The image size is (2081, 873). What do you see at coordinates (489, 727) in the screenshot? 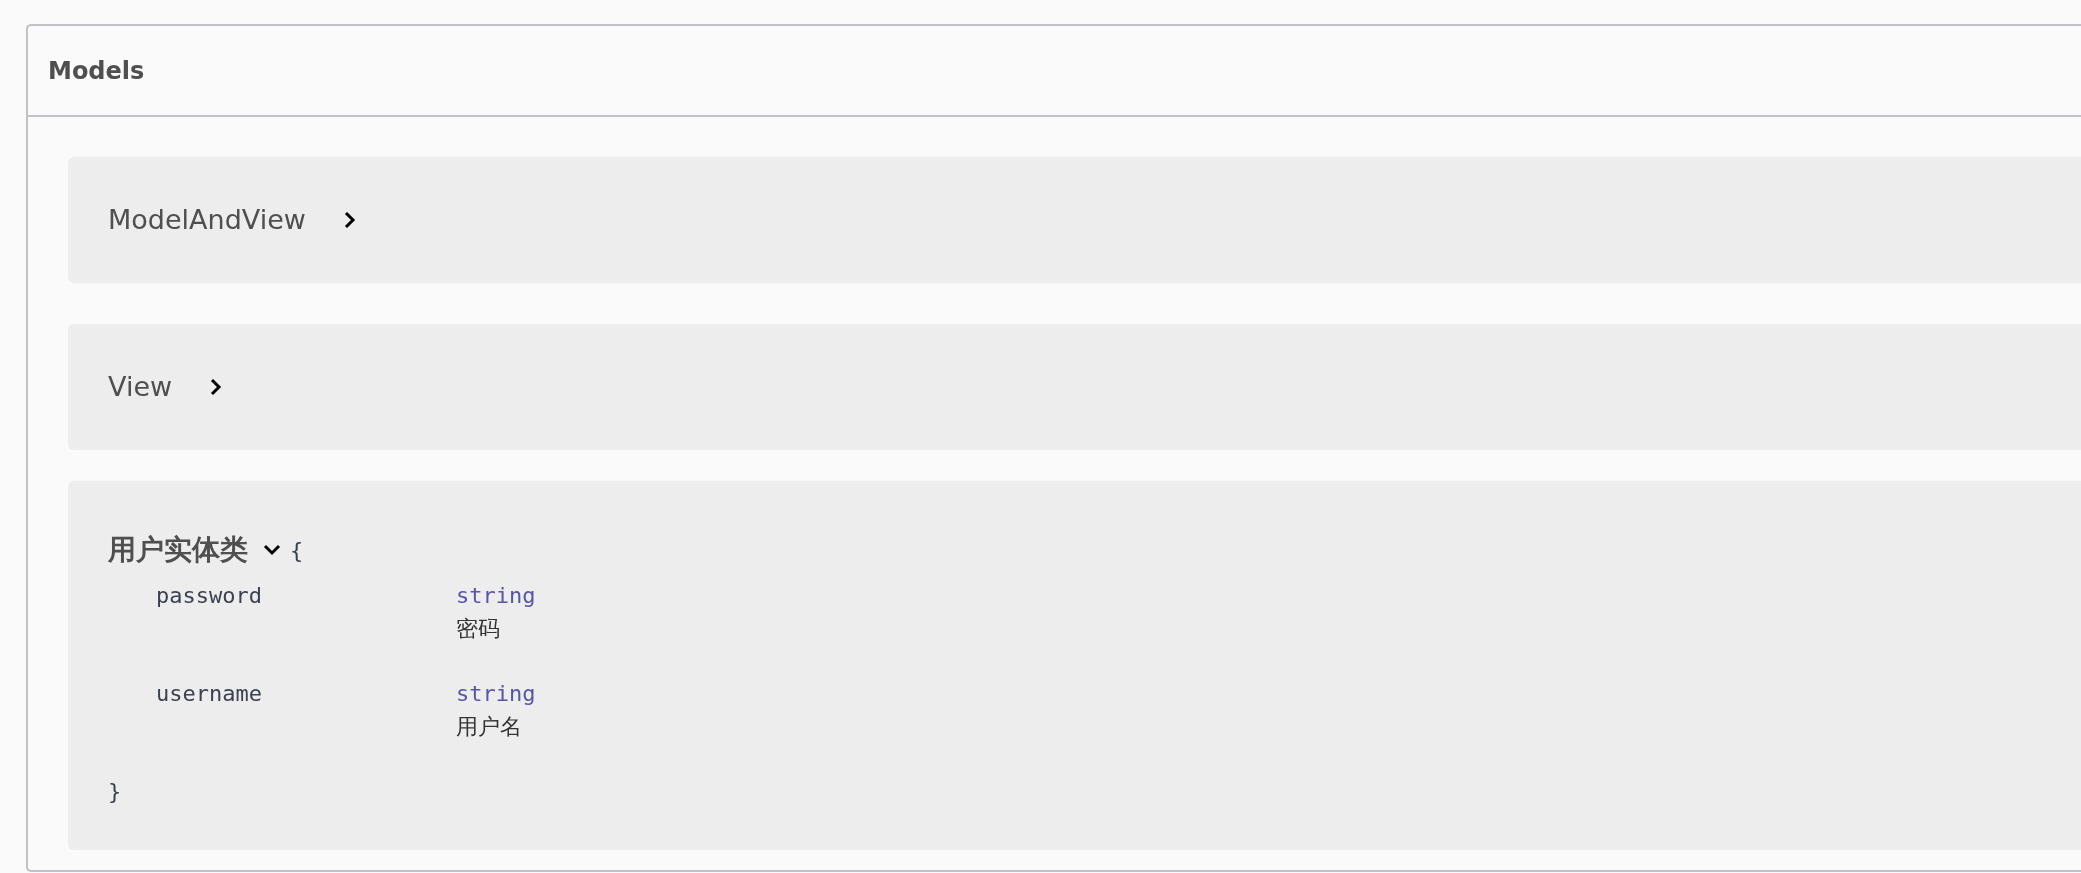
I see `property-description: 用户名` at bounding box center [489, 727].